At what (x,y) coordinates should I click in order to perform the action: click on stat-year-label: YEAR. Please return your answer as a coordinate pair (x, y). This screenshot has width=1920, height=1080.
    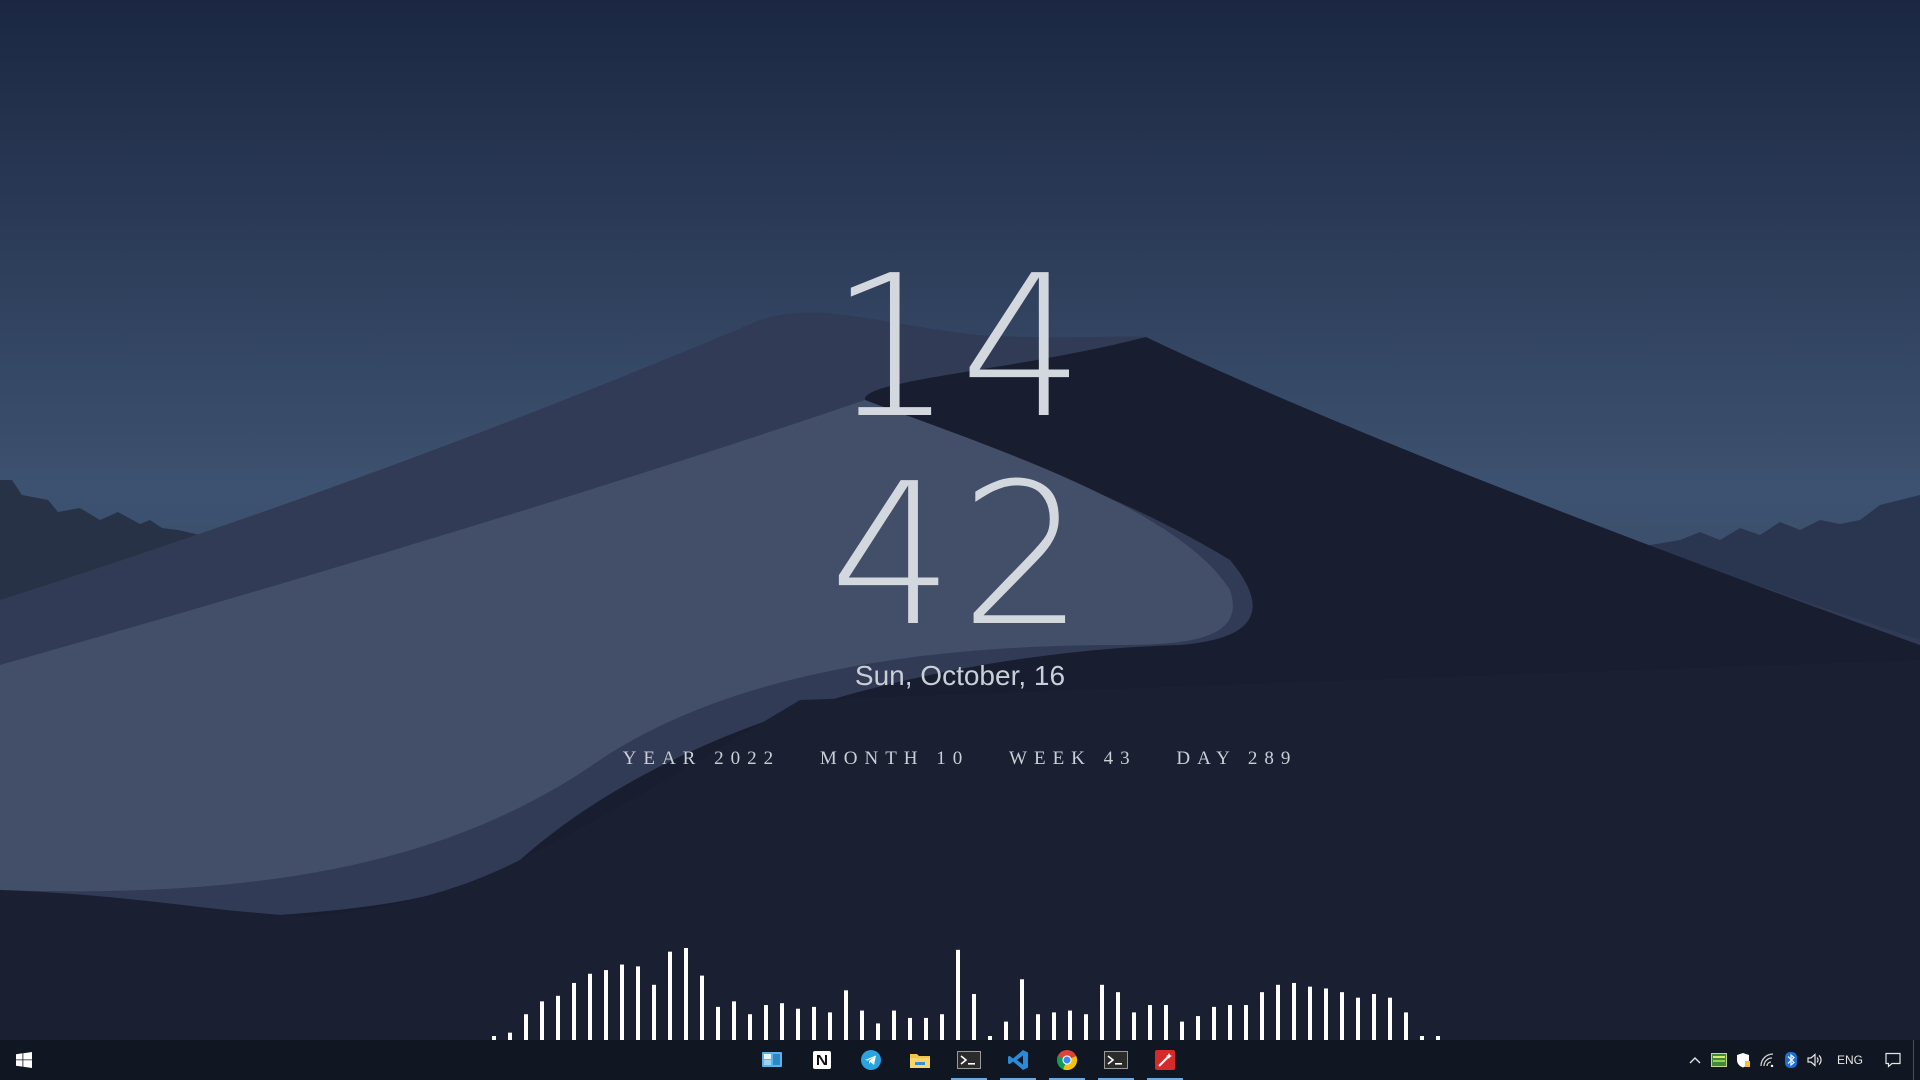
    Looking at the image, I should click on (662, 758).